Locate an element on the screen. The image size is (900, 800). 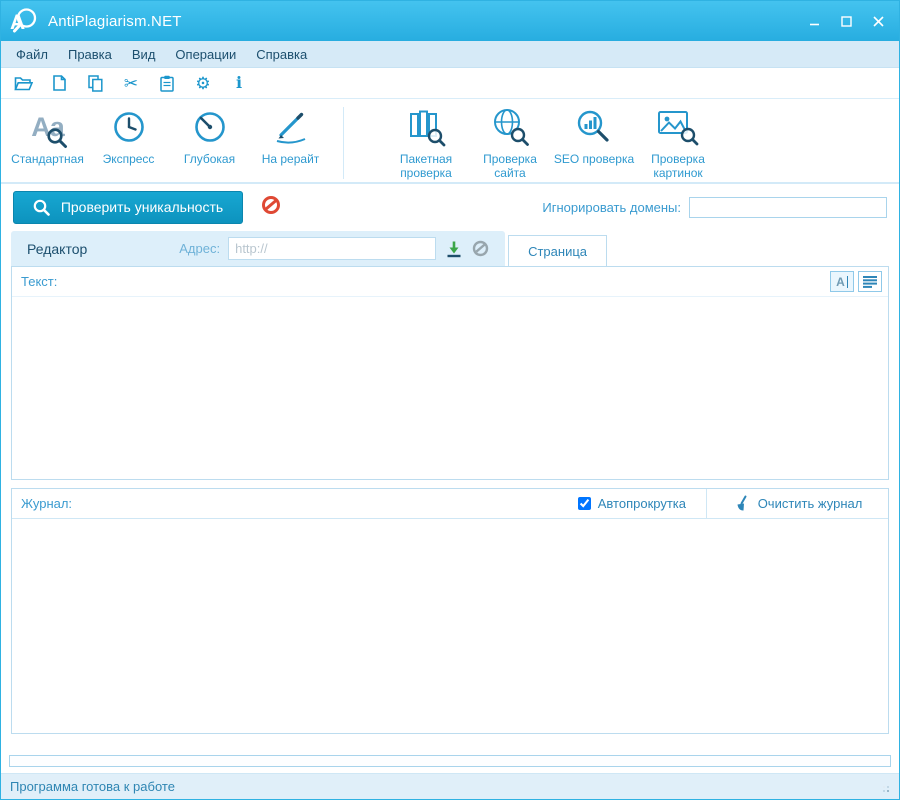
mode-standard-check: Aa Стандартная is located at coordinates (47, 136).